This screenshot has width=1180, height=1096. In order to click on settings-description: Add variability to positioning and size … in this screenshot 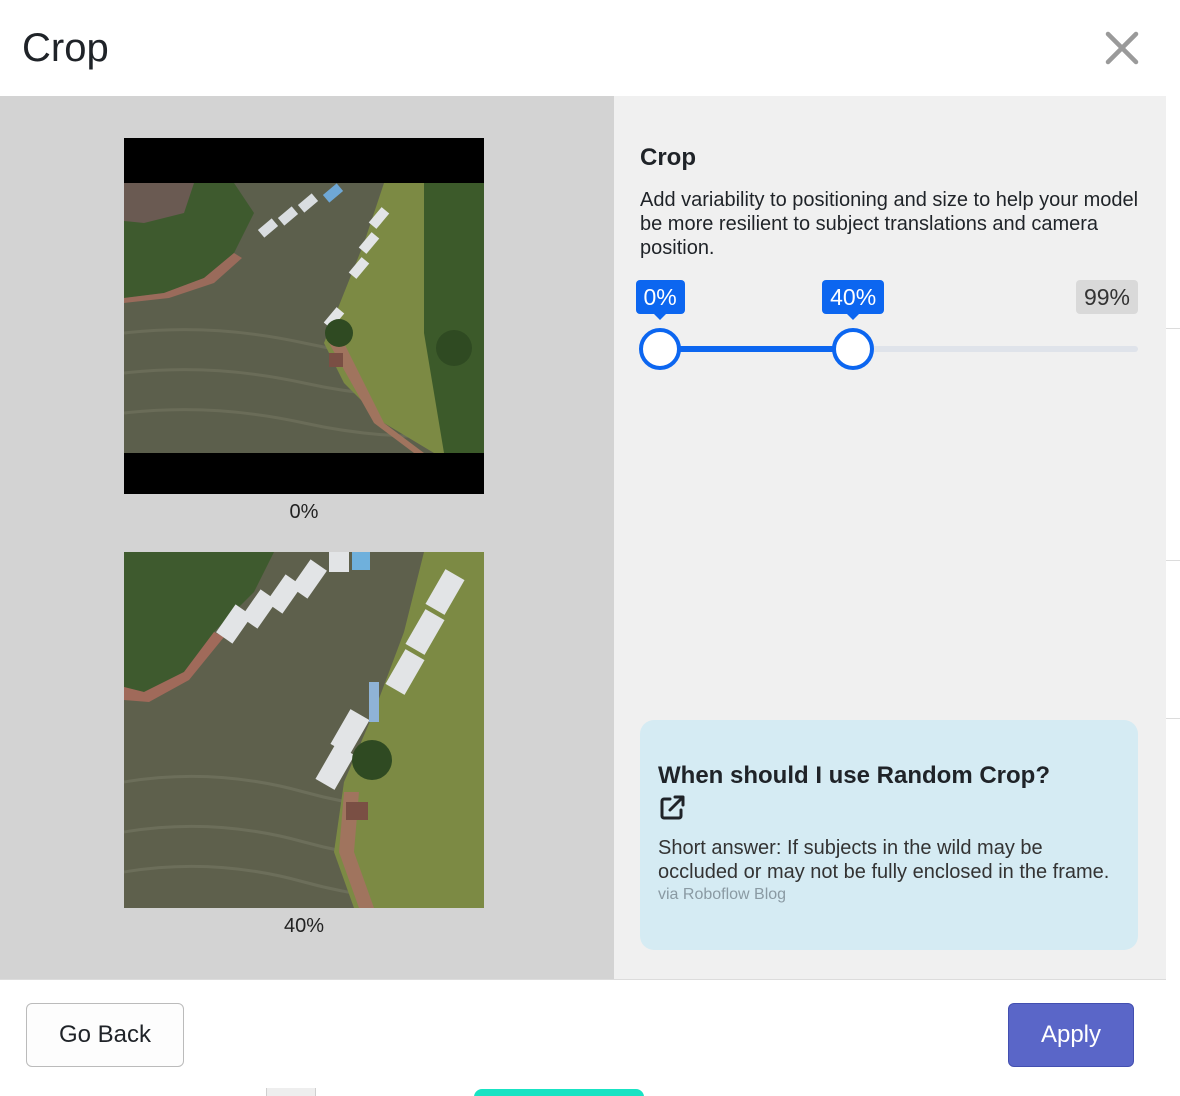, I will do `click(889, 224)`.